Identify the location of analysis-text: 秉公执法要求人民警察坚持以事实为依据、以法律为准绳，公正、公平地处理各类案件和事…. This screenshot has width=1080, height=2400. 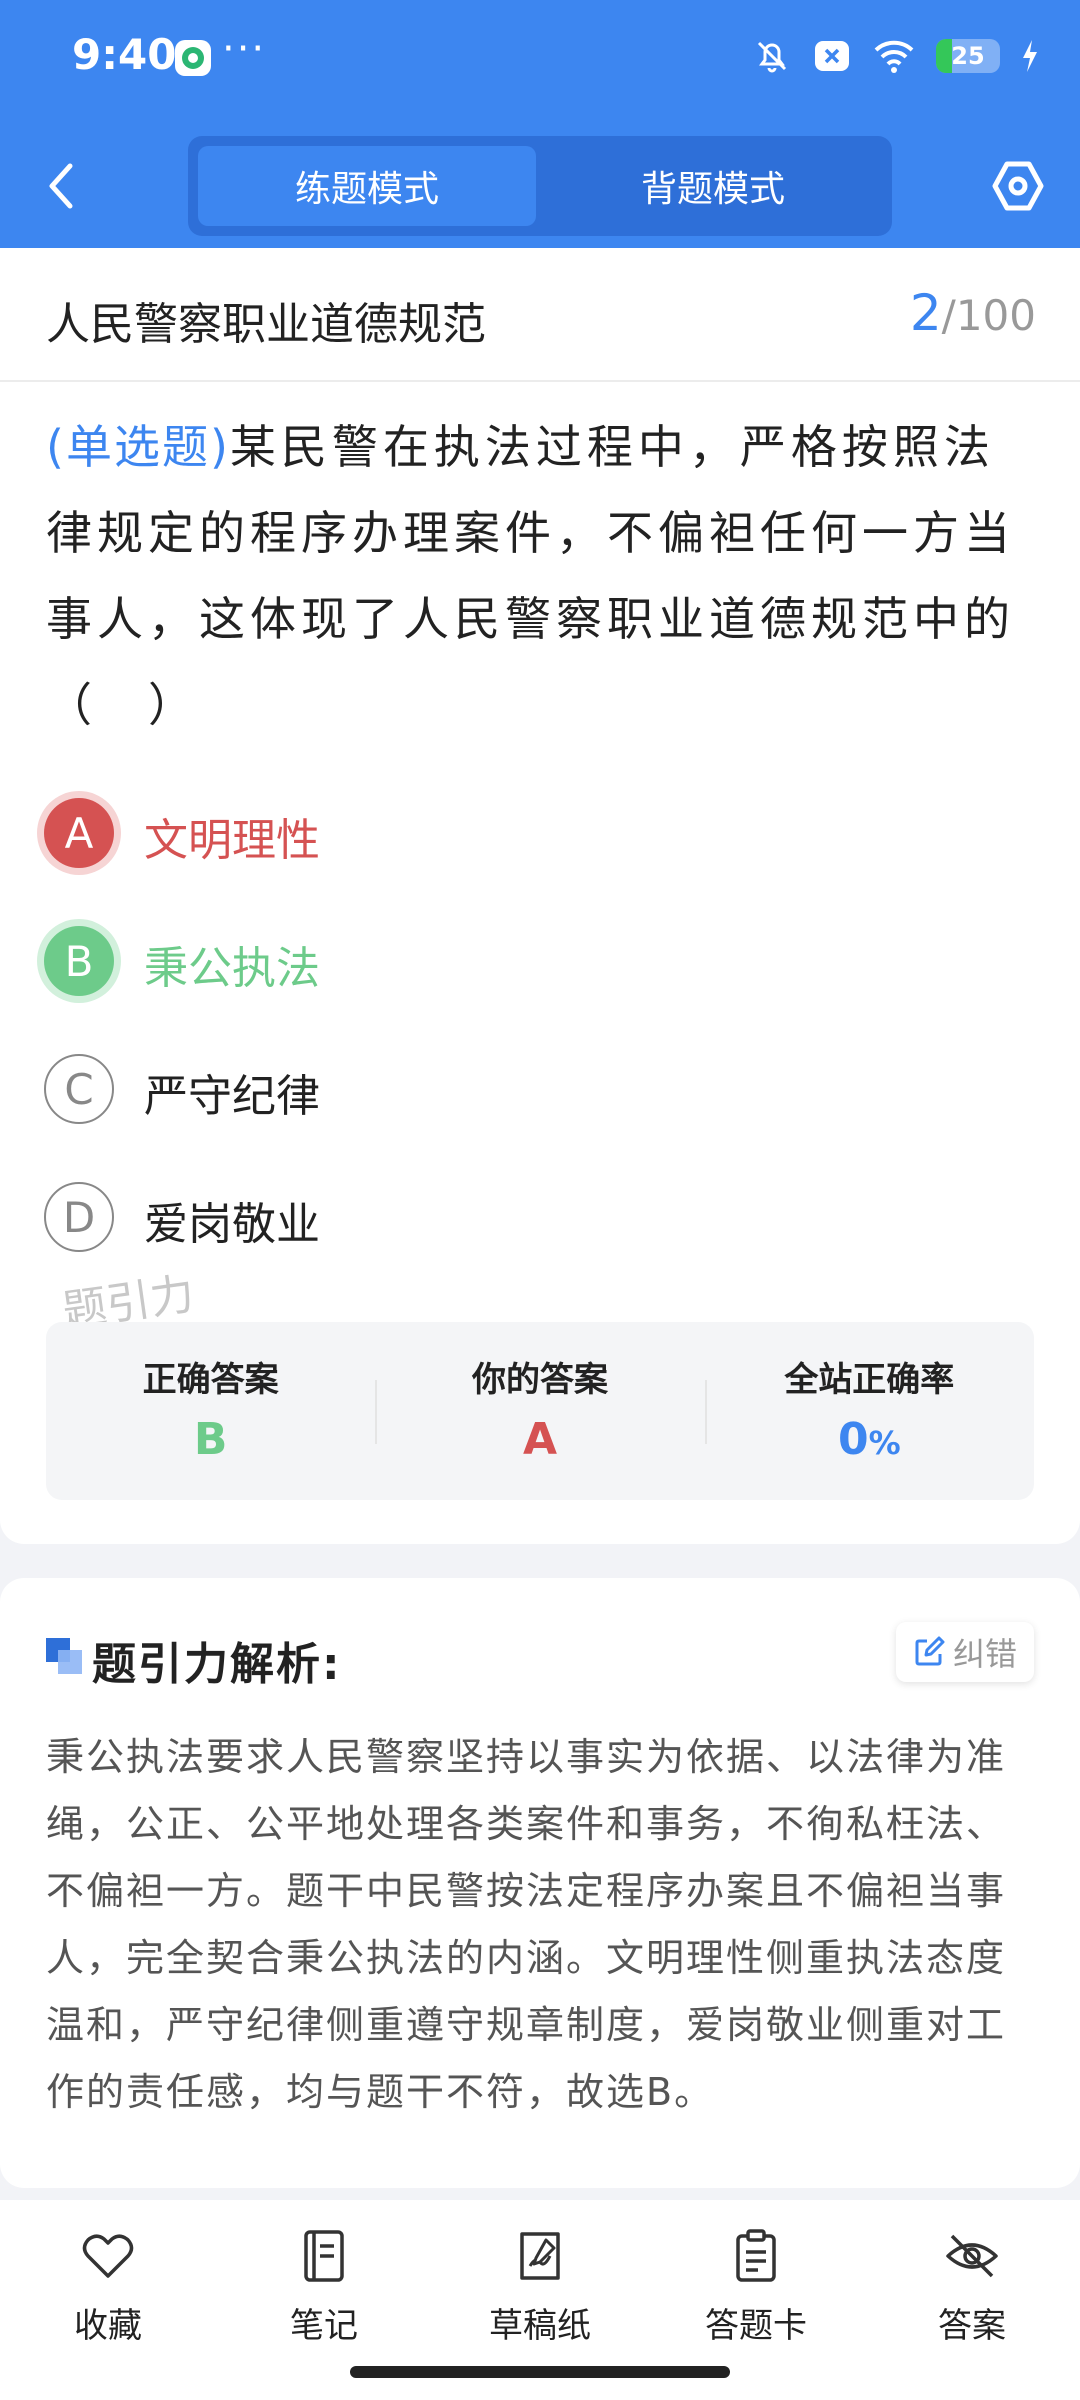
(526, 1924).